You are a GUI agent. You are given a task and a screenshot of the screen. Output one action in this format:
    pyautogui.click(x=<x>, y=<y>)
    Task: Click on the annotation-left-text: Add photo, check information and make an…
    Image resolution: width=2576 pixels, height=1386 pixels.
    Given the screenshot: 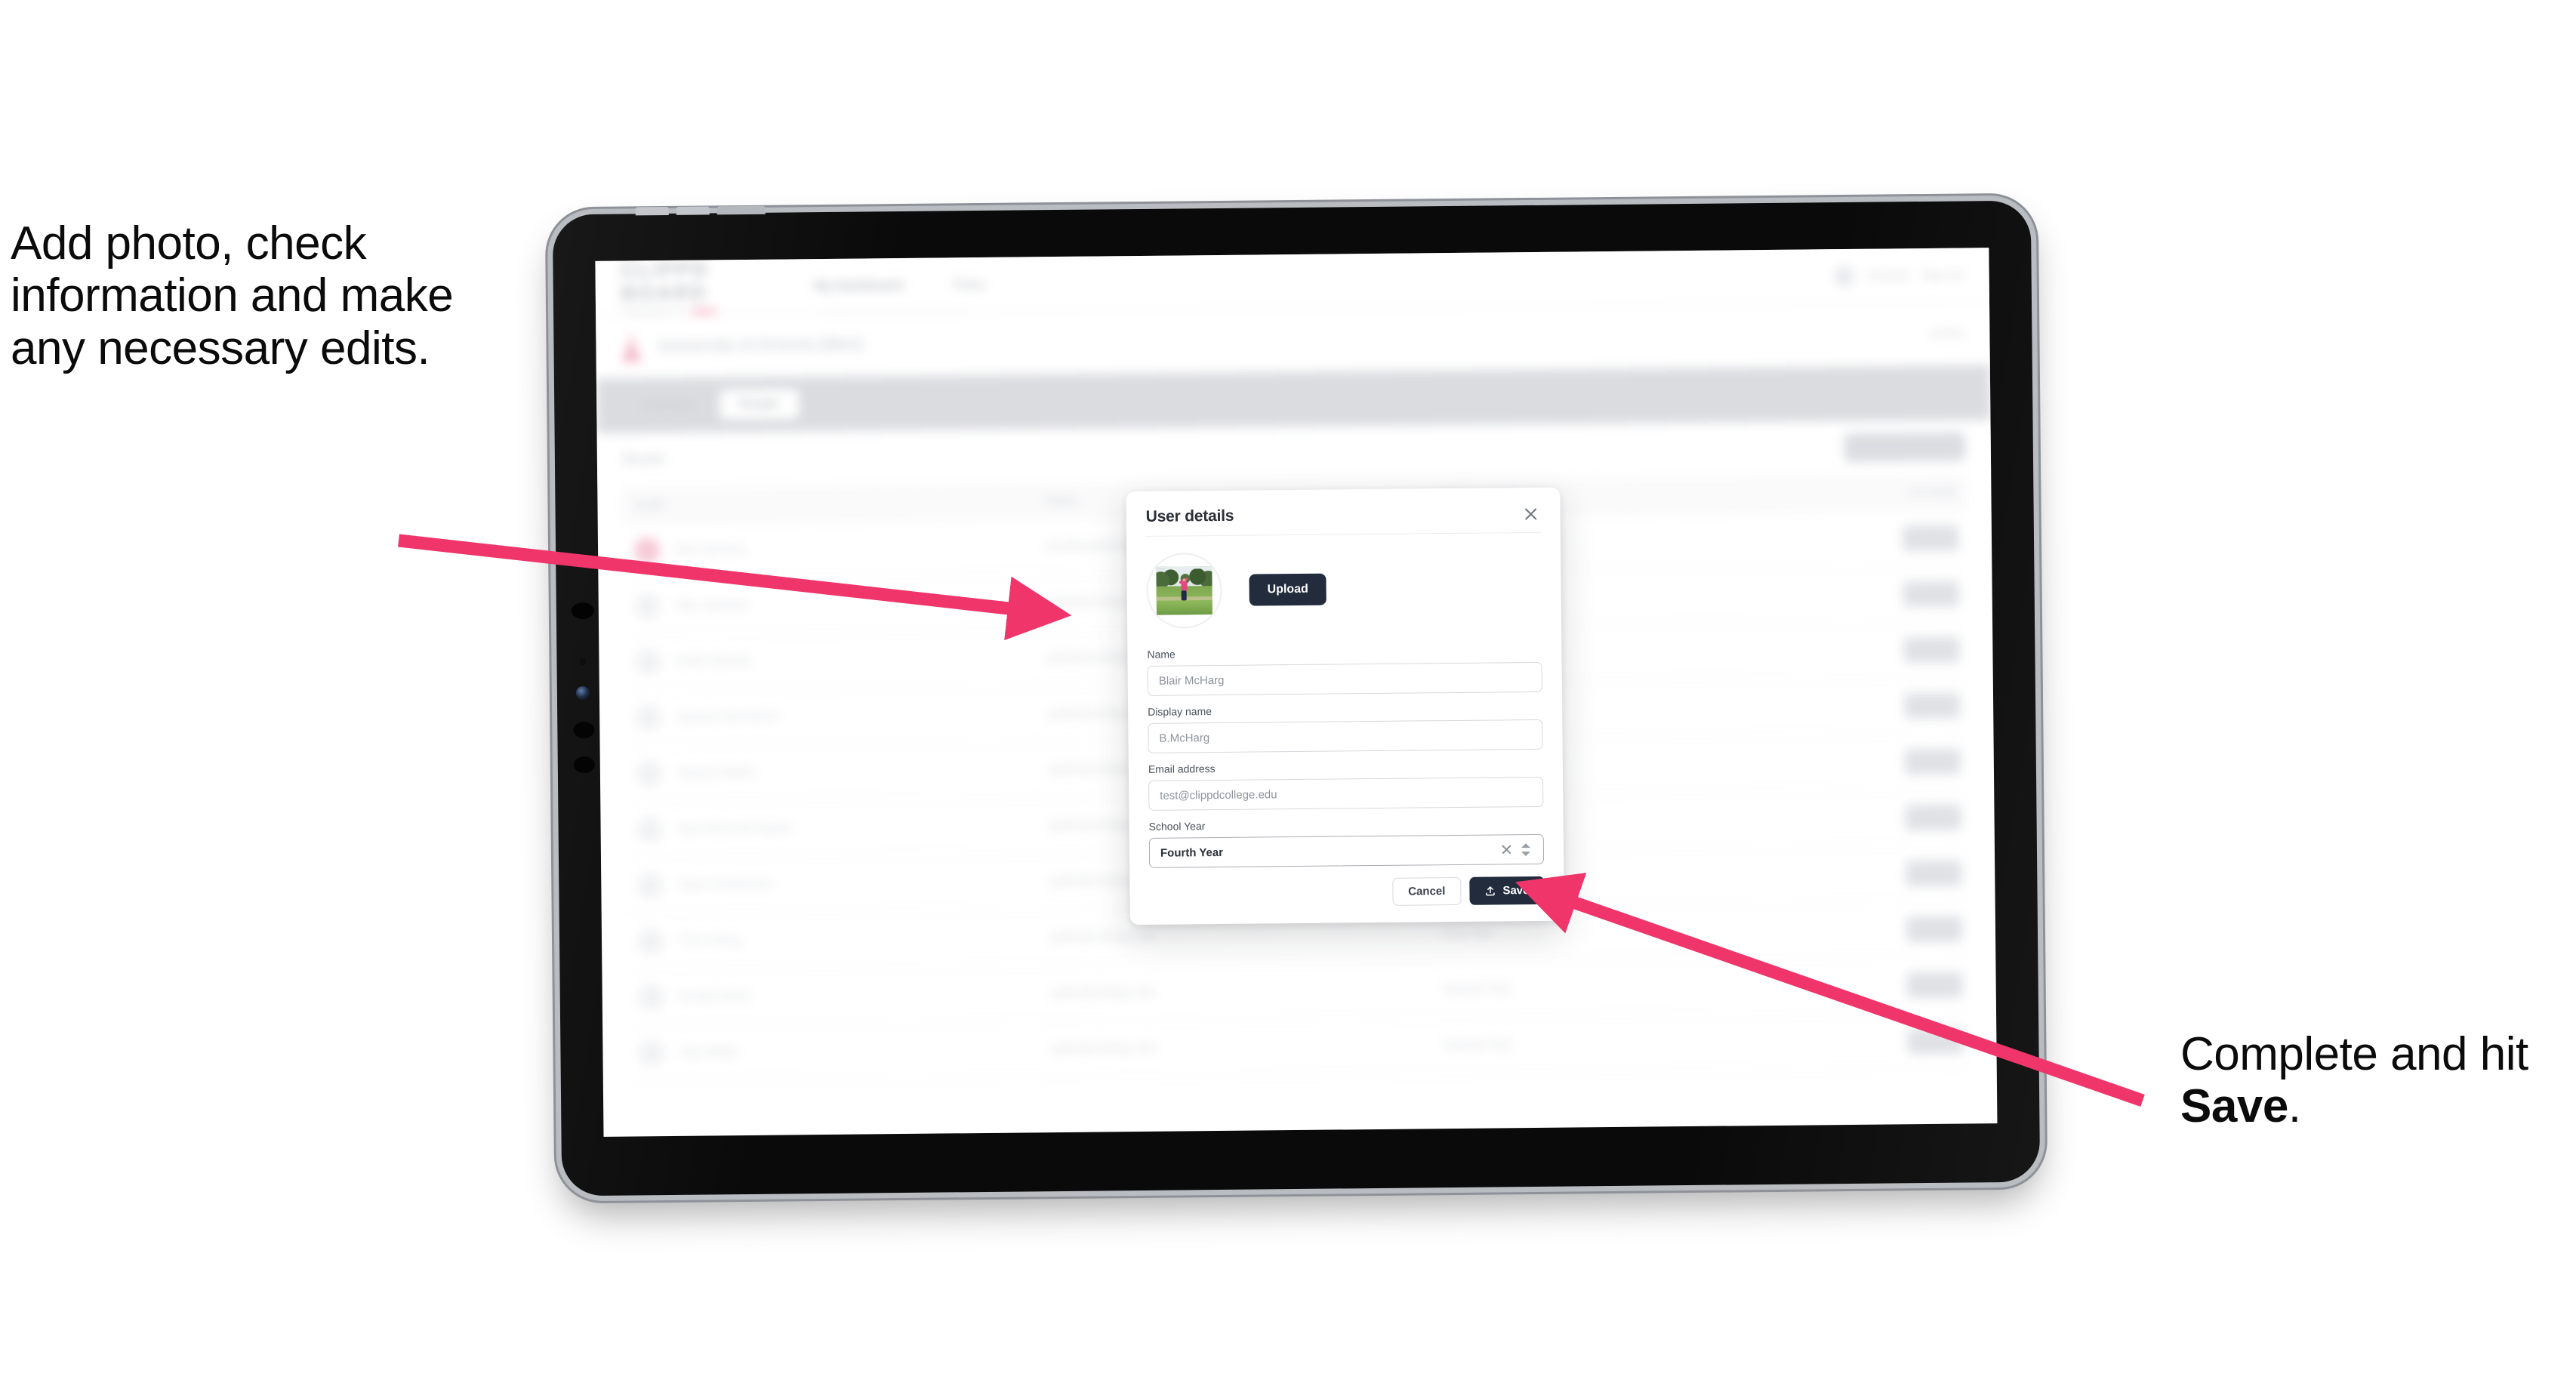 What is the action you would take?
    pyautogui.click(x=232, y=295)
    